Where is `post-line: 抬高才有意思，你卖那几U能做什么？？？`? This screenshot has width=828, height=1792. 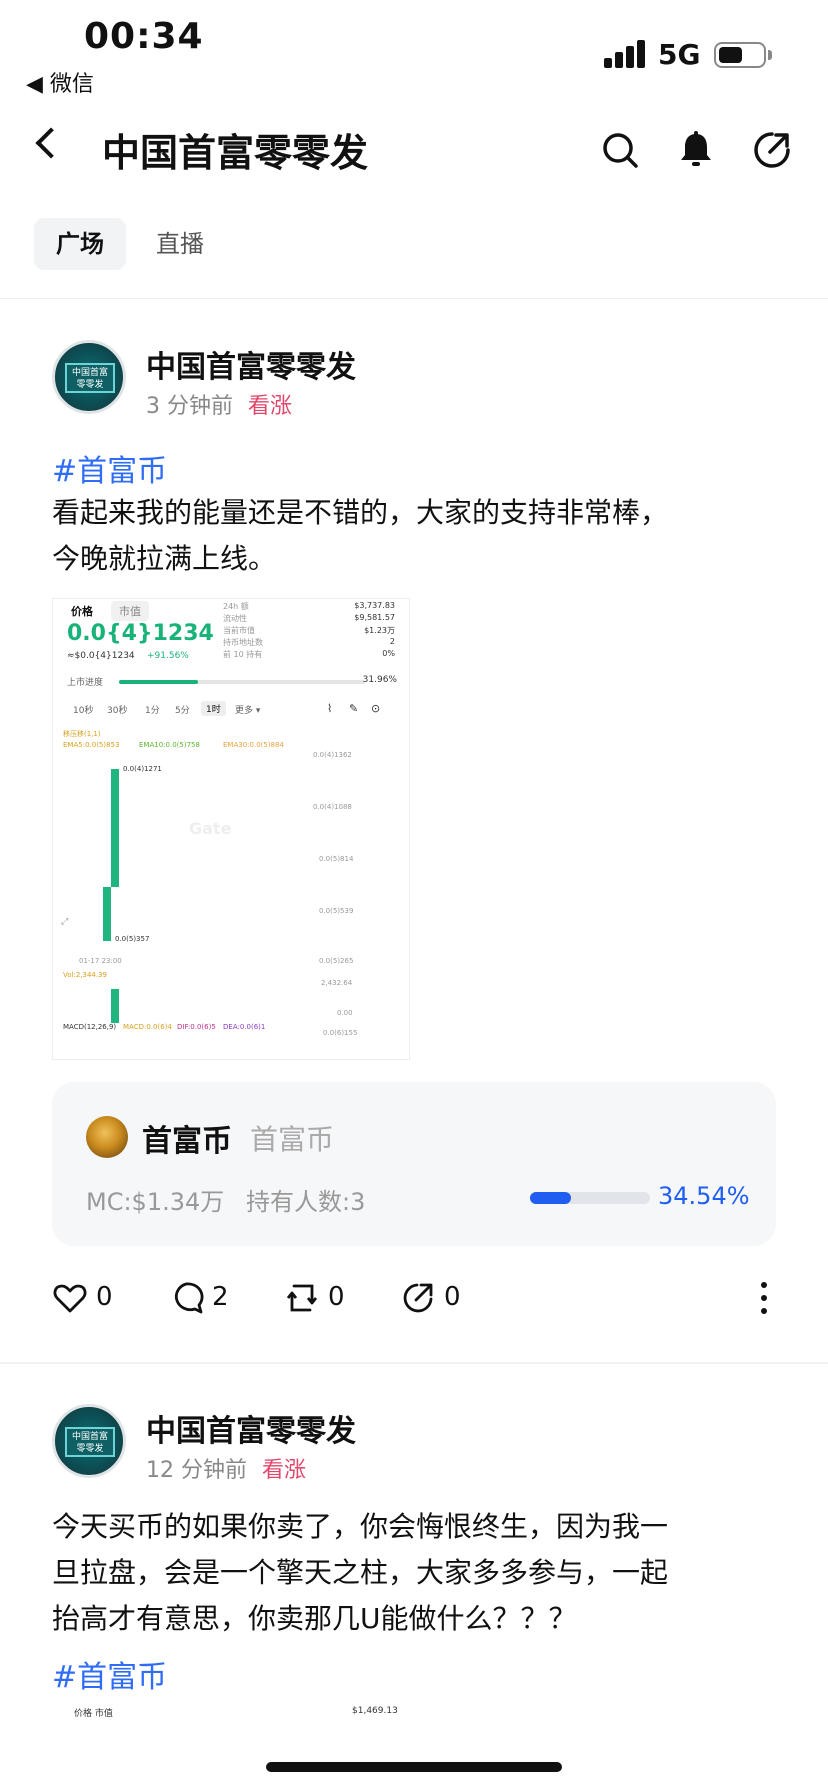 post-line: 抬高才有意思，你卖那几U能做什么？？？ is located at coordinates (314, 1618).